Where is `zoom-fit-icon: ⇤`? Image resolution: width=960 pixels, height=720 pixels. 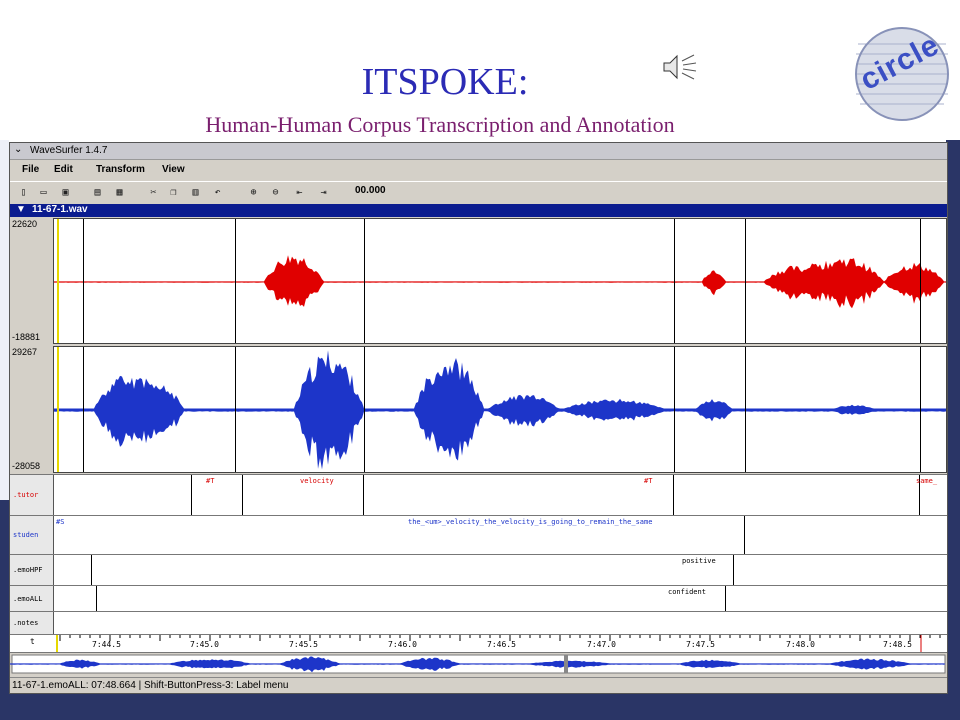 zoom-fit-icon: ⇤ is located at coordinates (299, 192).